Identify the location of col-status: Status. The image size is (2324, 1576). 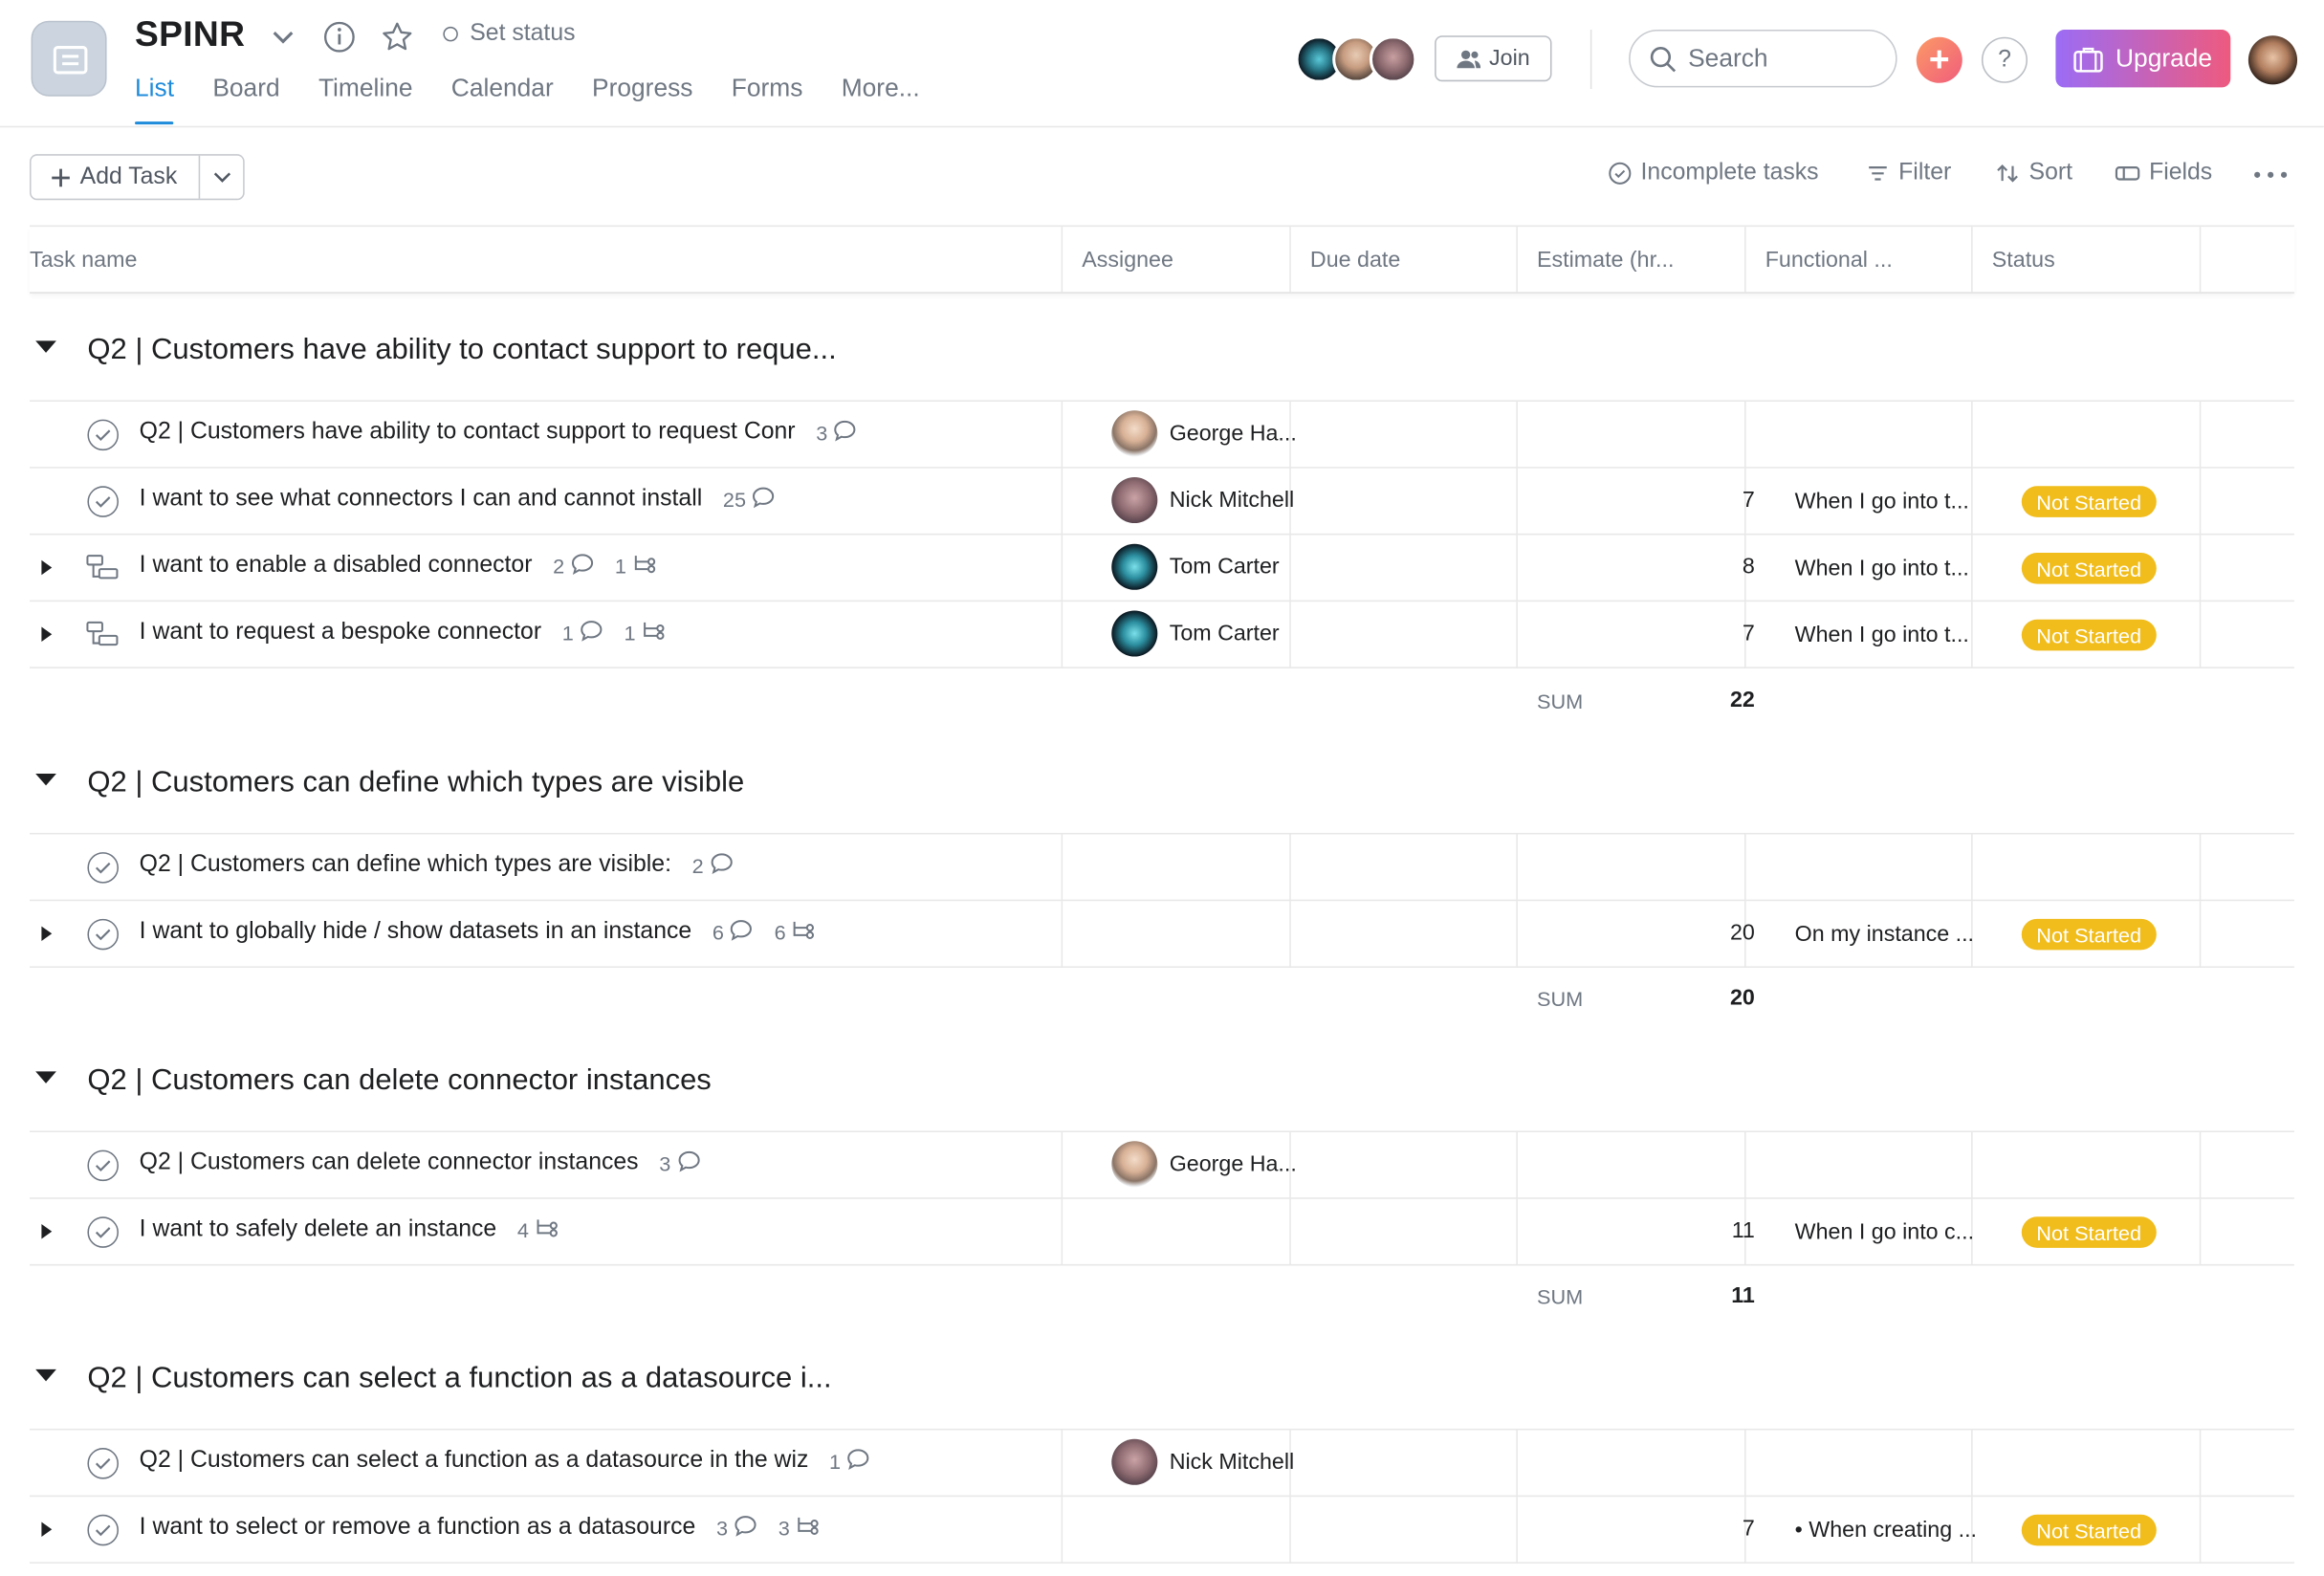
(2023, 260).